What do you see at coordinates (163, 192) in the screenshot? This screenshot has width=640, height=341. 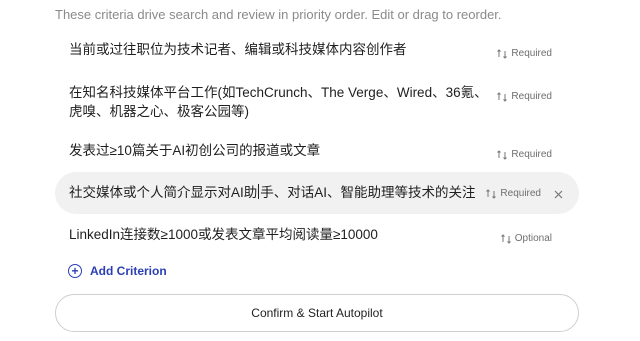 I see `criterion-text-before-caret: 社交媒体或个人简介显示对AI助` at bounding box center [163, 192].